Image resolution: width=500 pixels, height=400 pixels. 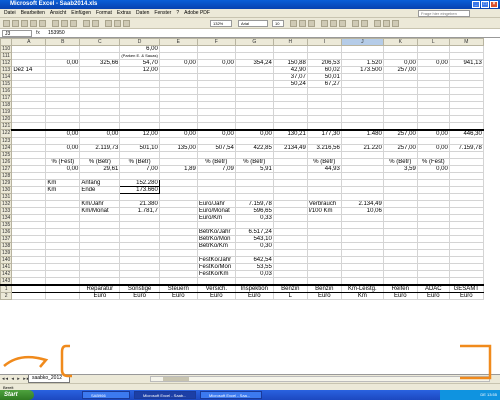 I want to click on cell: 7.159,78, so click(x=254, y=203).